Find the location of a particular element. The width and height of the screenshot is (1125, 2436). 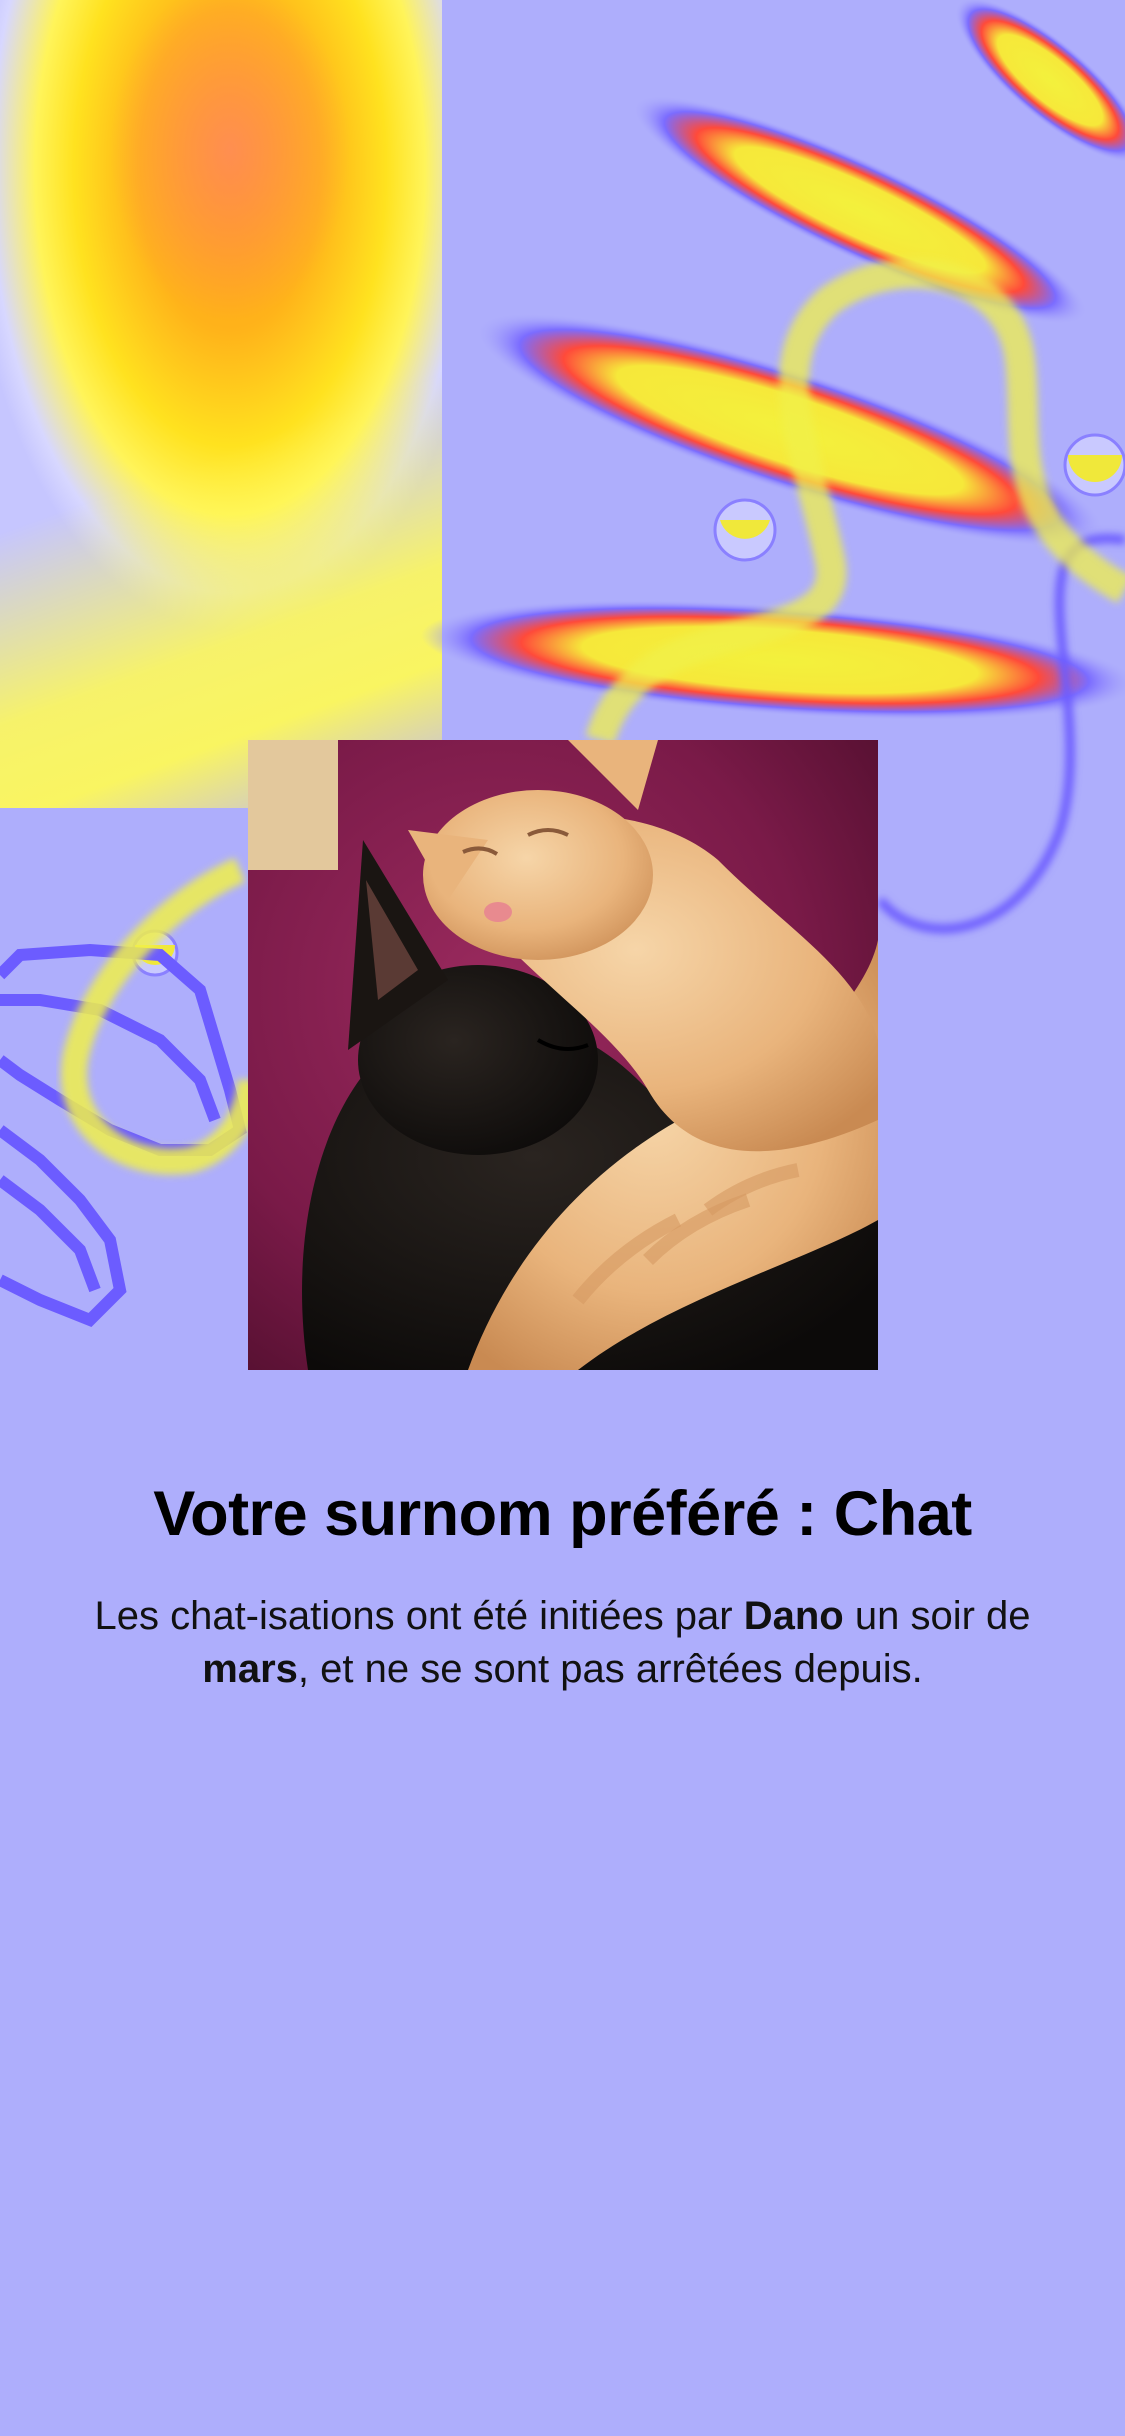

description-name: Dano is located at coordinates (793, 1616).